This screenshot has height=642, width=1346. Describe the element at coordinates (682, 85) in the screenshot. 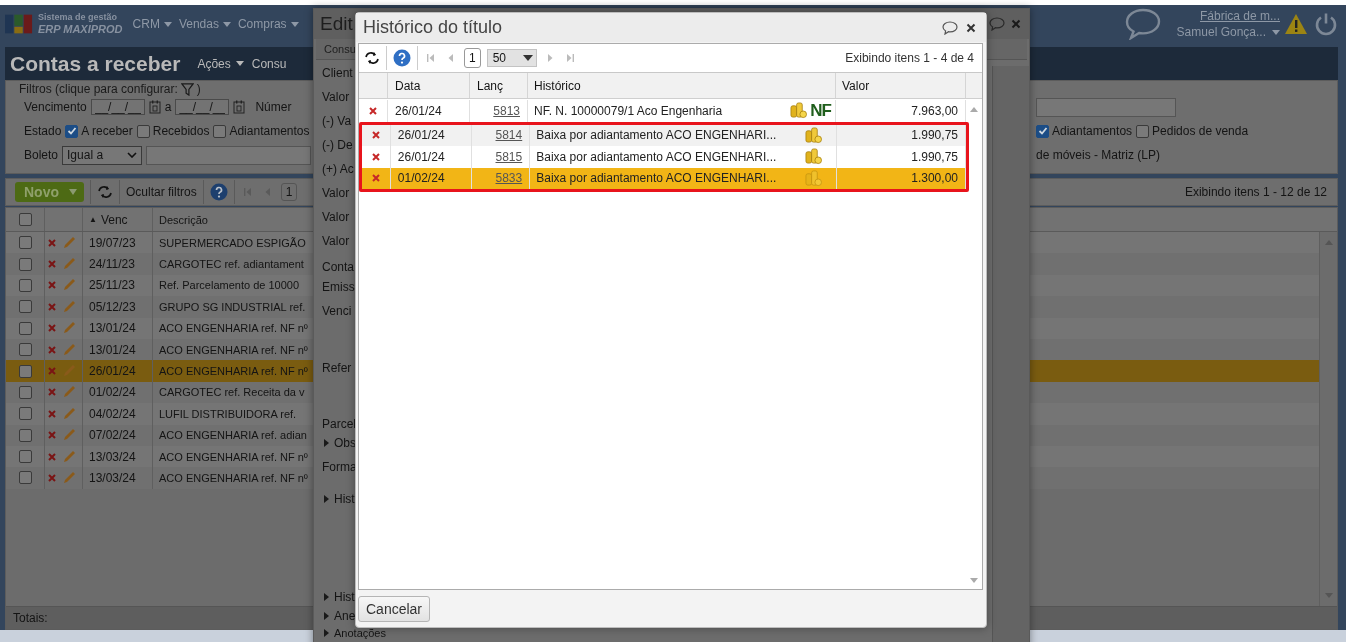

I see `column-header: Histórico` at that location.